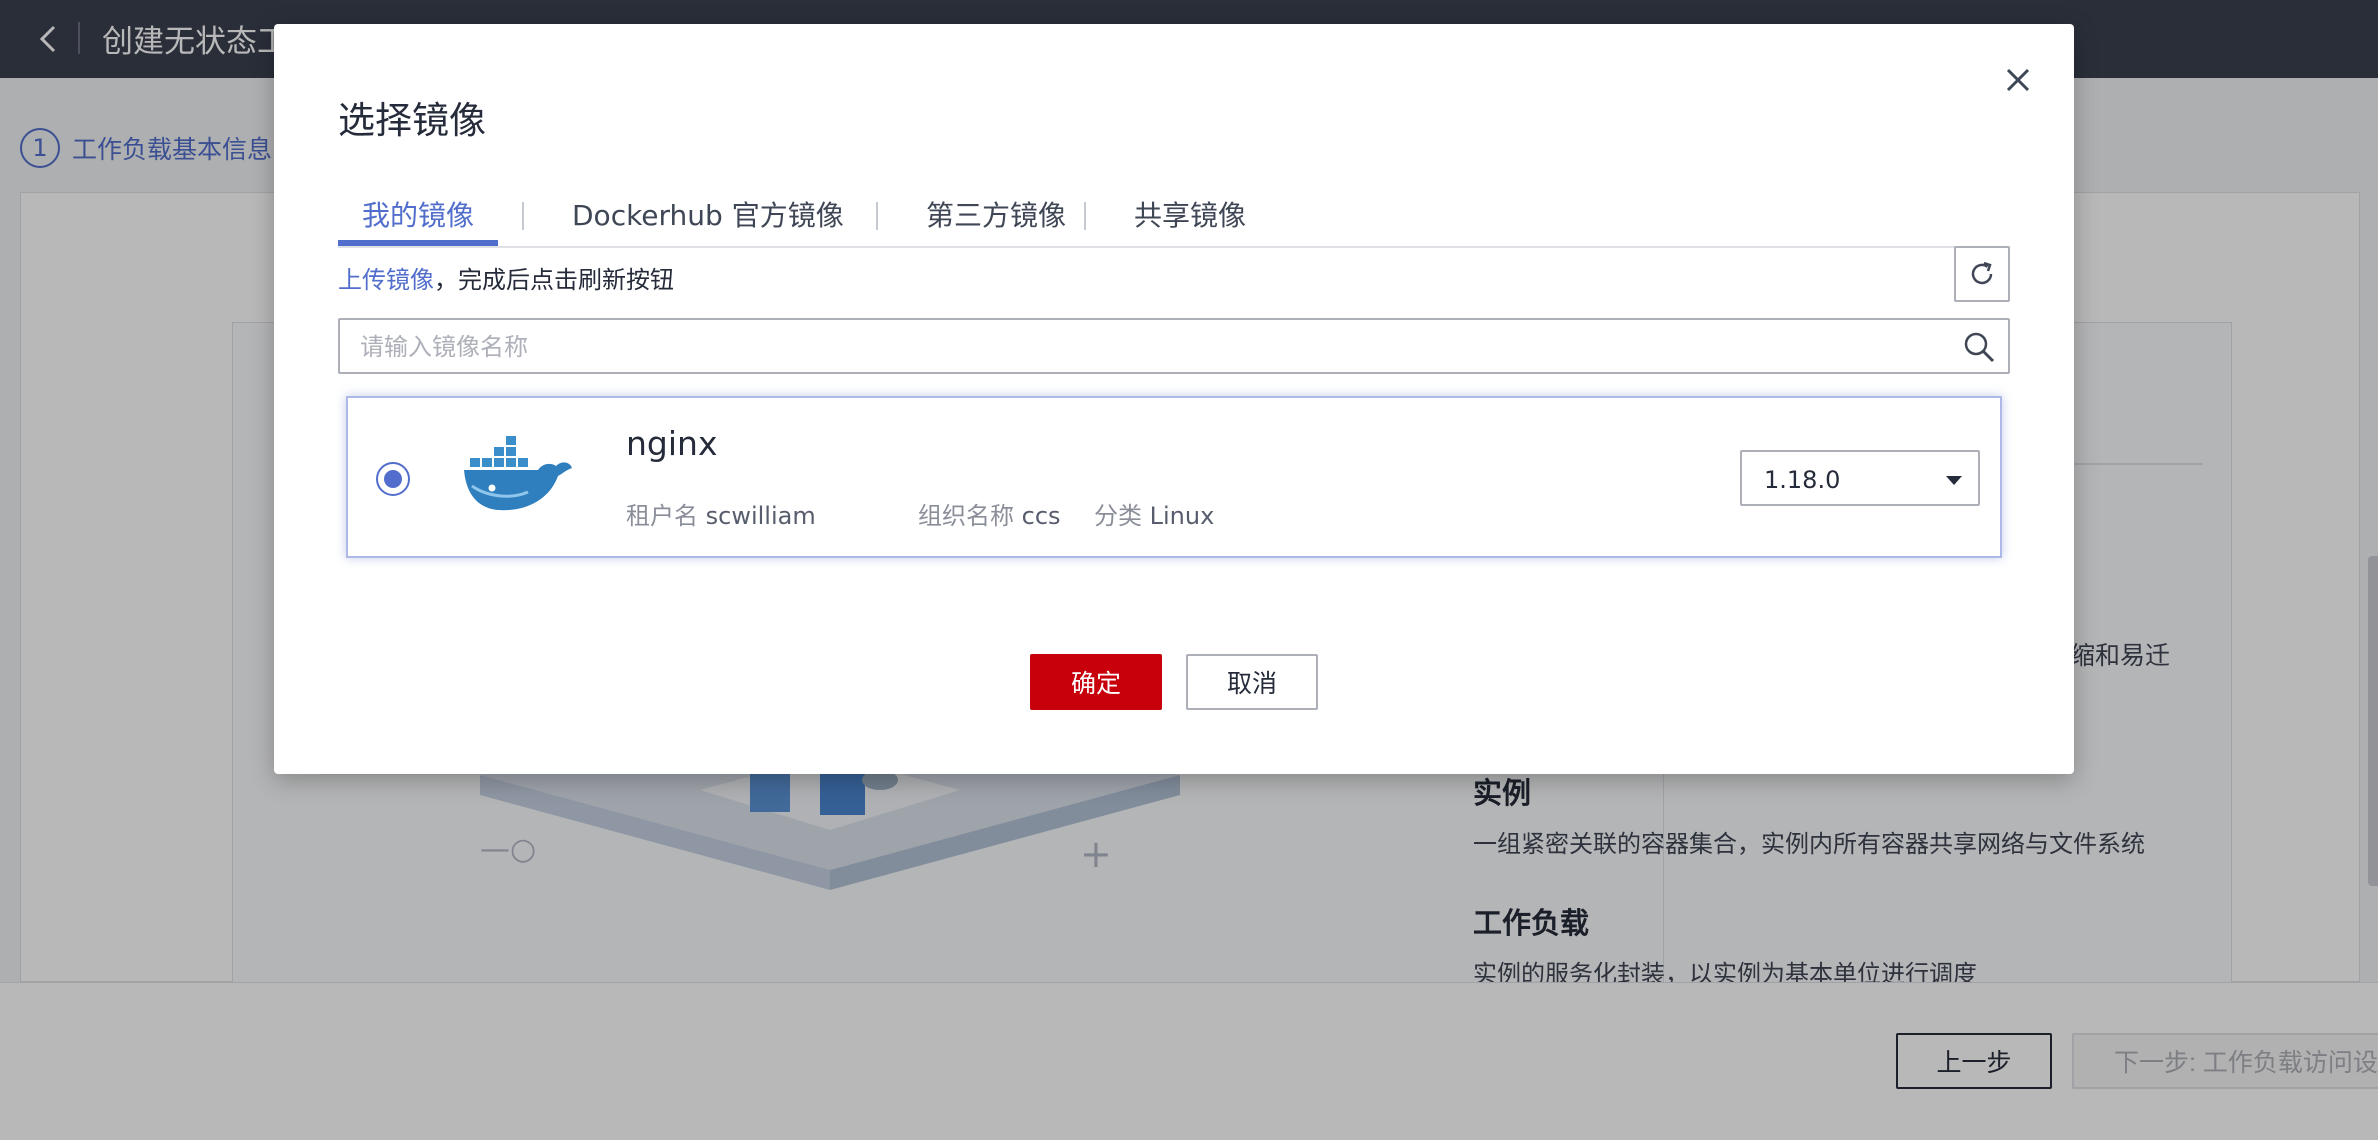  What do you see at coordinates (1041, 516) in the screenshot?
I see `org-value: ccs` at bounding box center [1041, 516].